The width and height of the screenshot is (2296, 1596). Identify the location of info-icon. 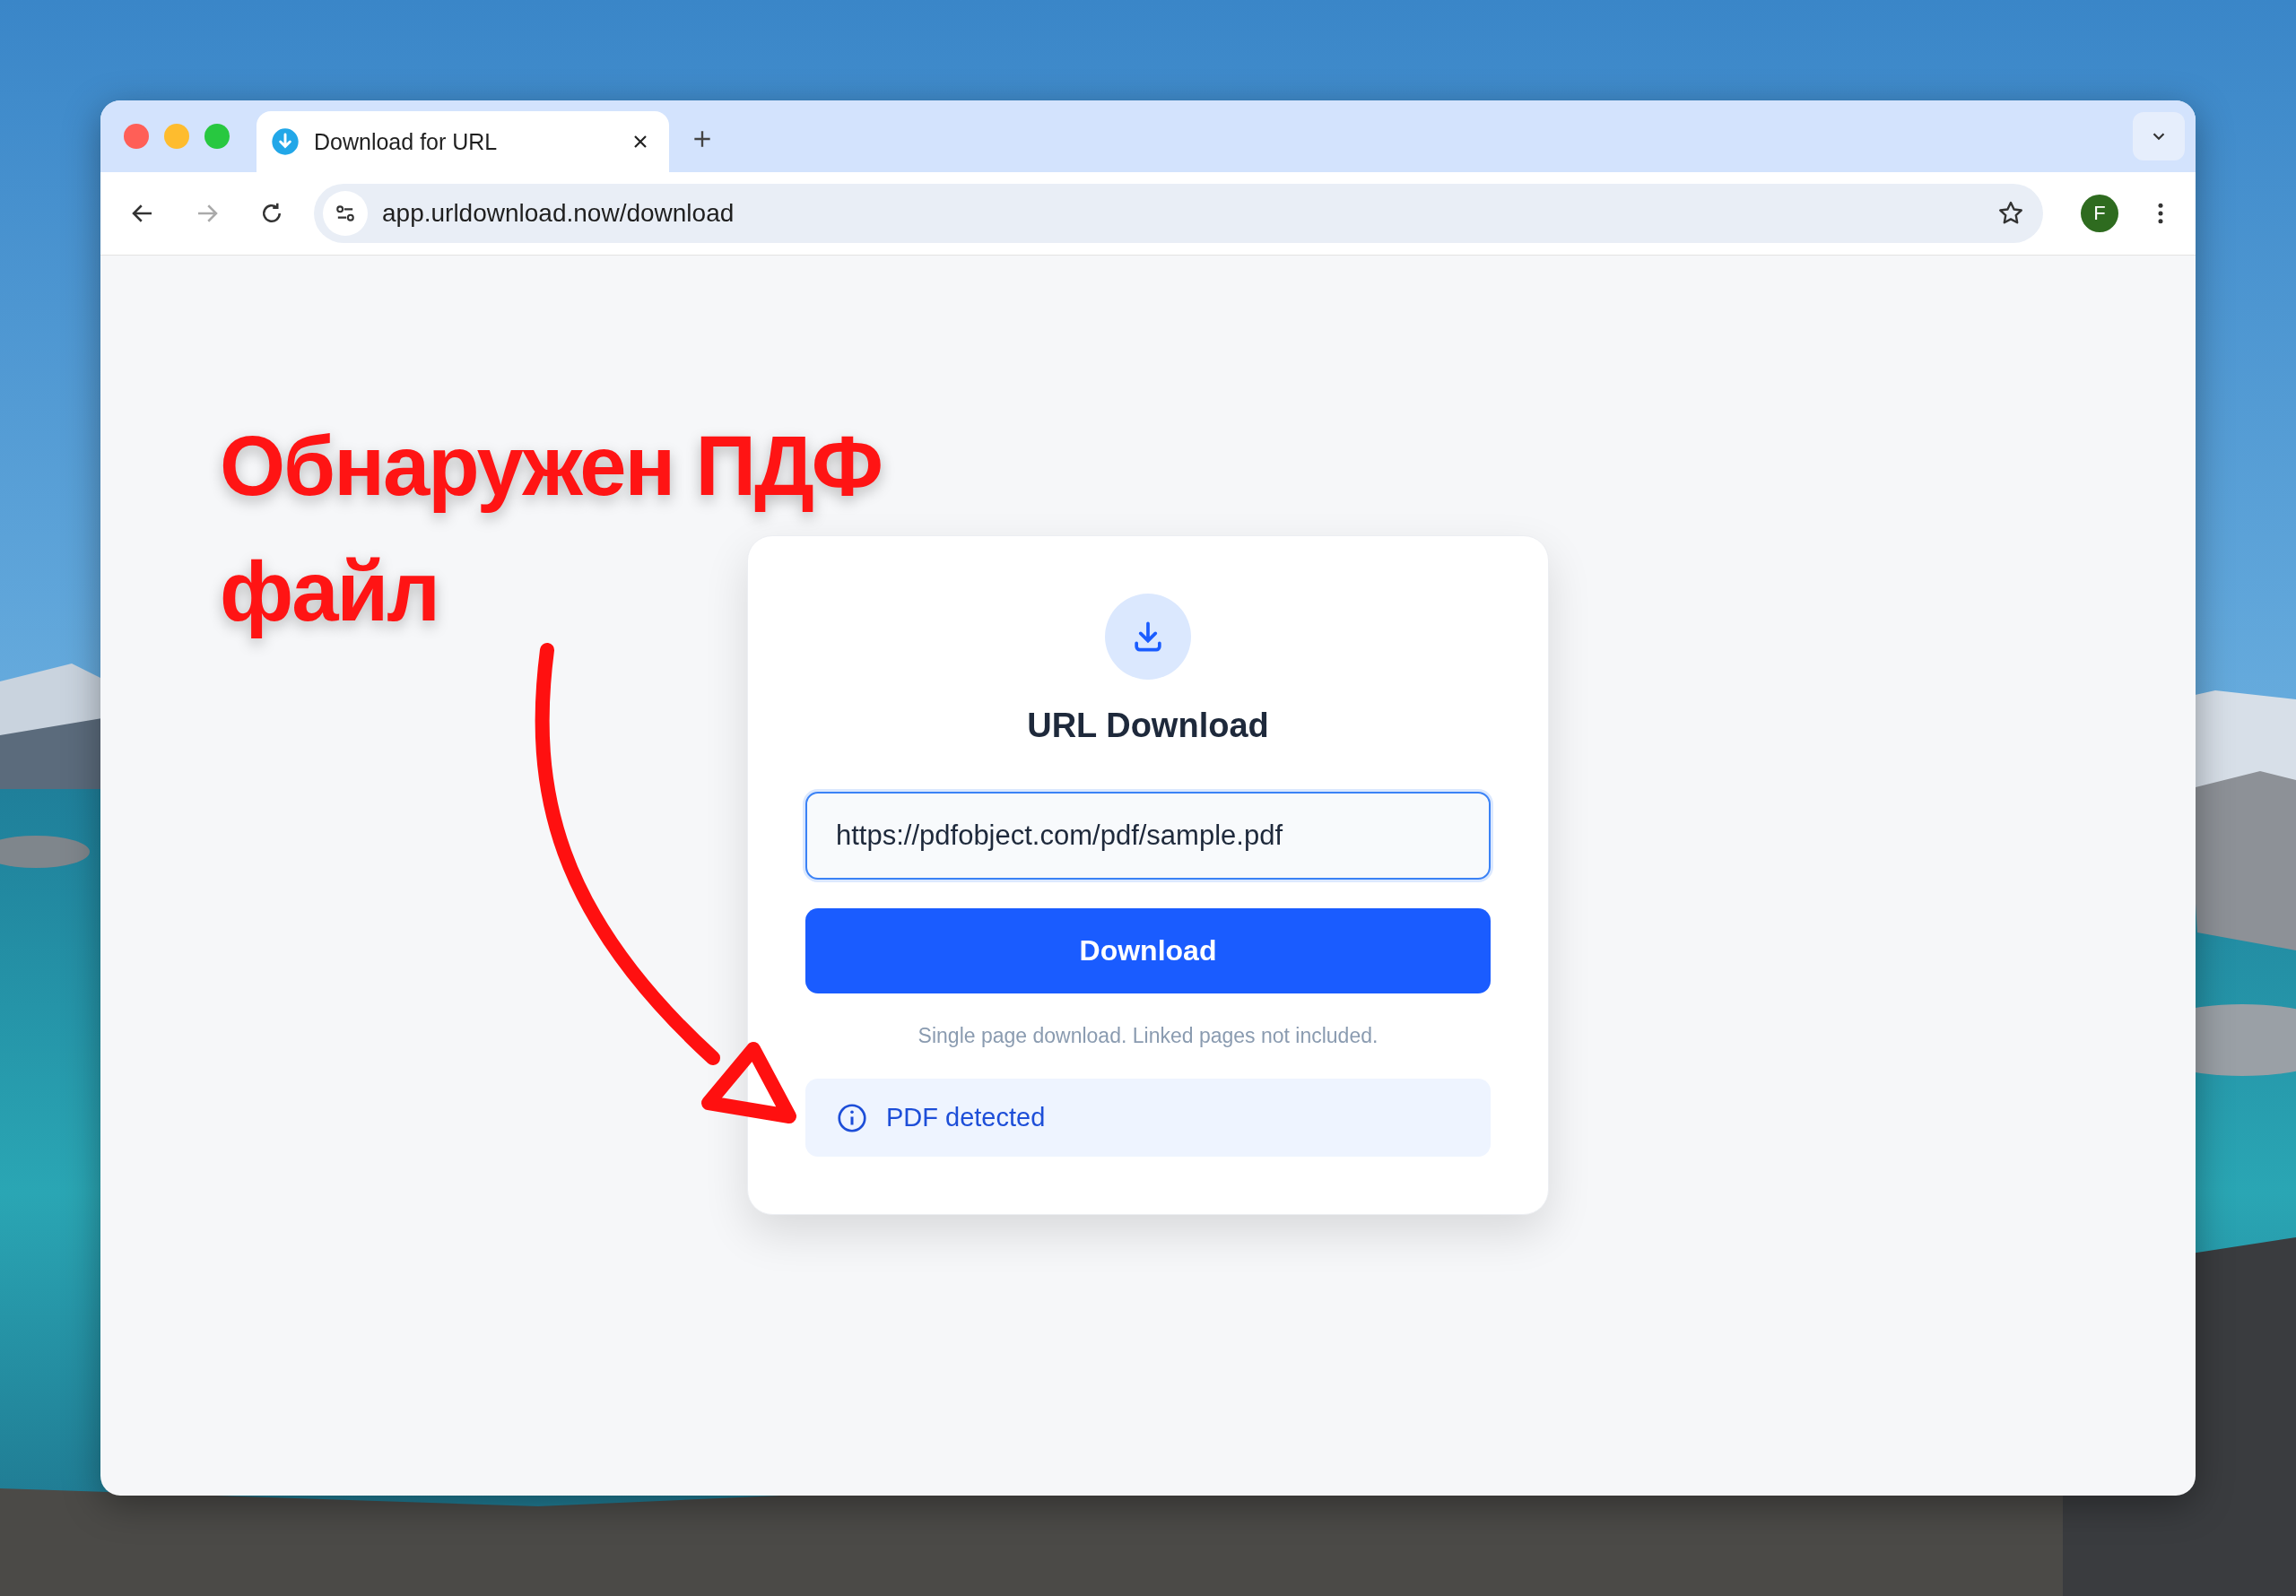
(852, 1117).